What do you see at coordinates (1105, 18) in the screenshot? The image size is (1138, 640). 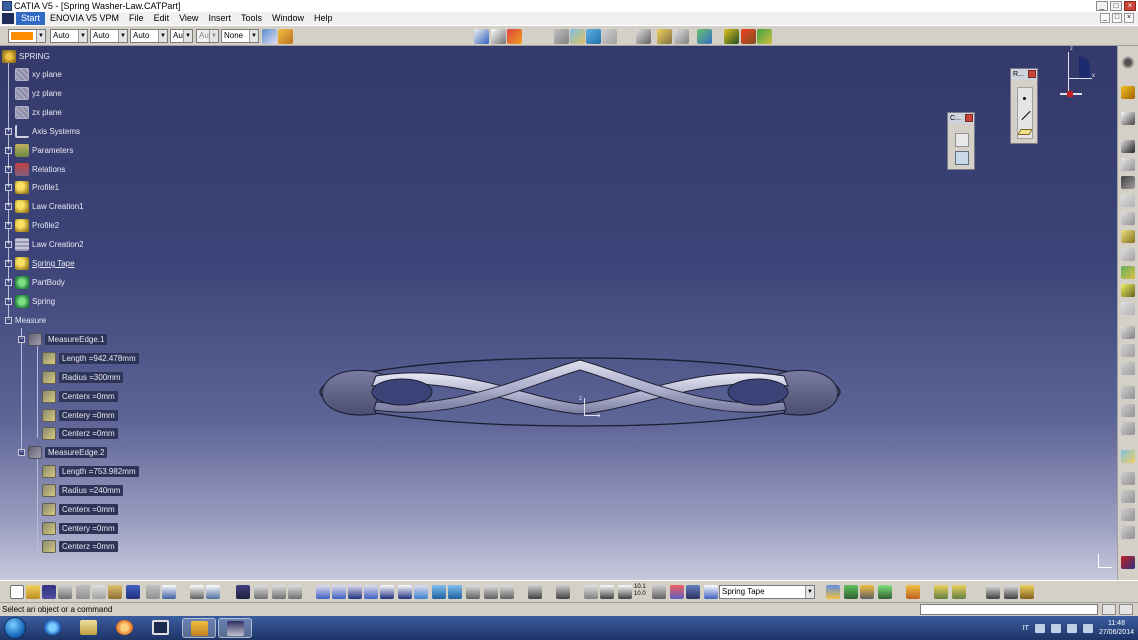 I see `doc-minimize-button: _` at bounding box center [1105, 18].